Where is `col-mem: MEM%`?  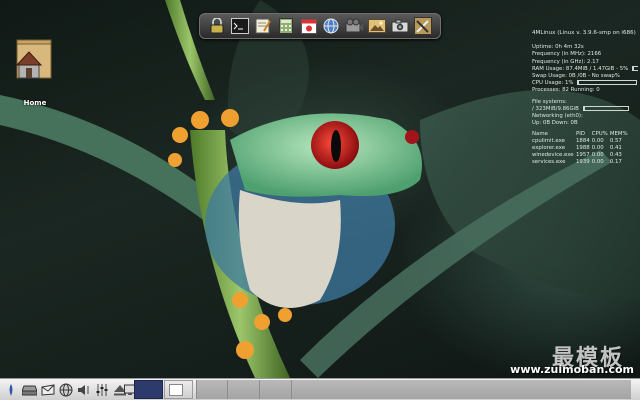
col-mem: MEM% is located at coordinates (618, 134).